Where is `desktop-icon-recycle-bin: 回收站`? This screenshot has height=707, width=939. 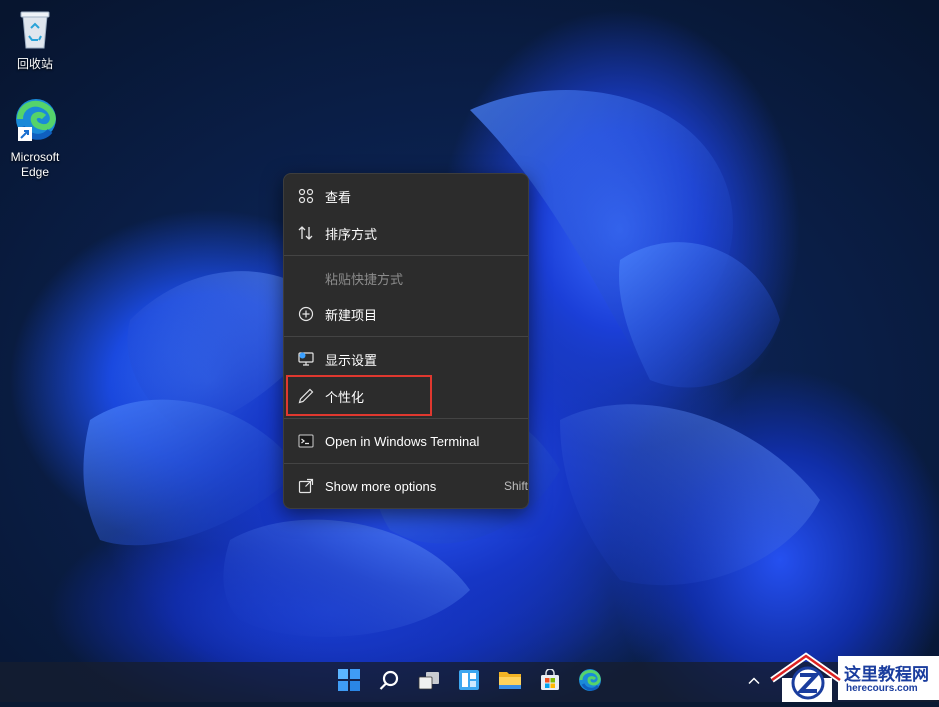 desktop-icon-recycle-bin: 回收站 is located at coordinates (35, 40).